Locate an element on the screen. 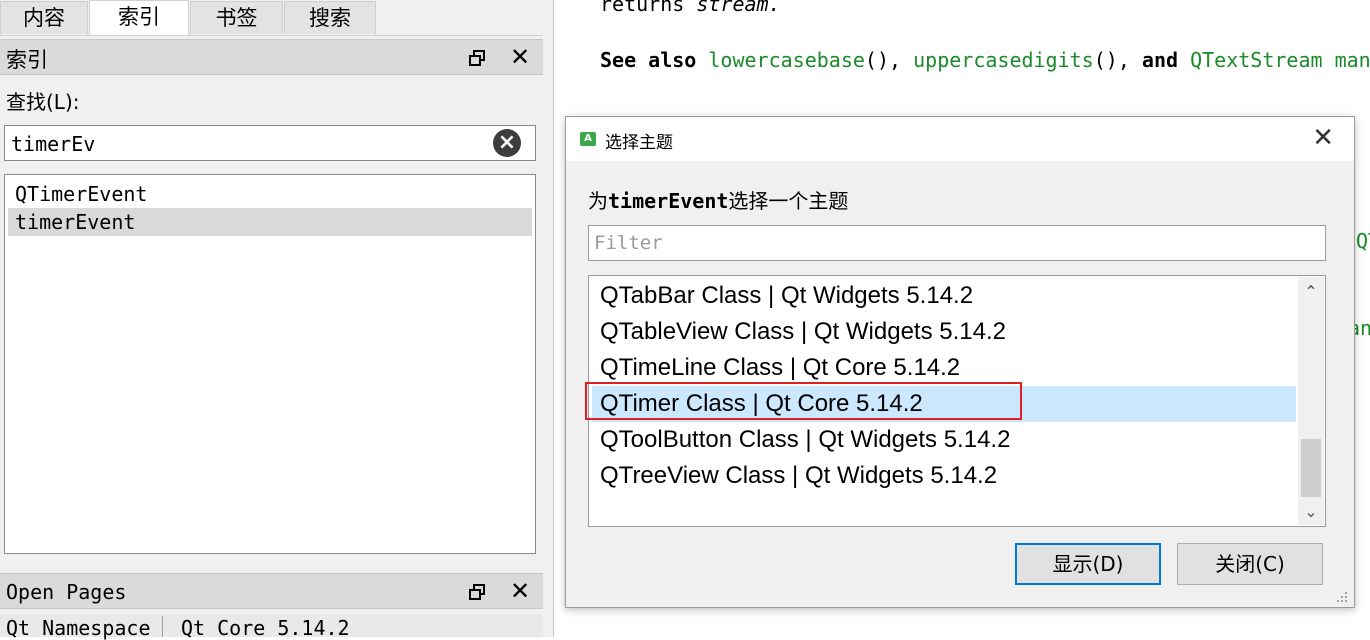 The height and width of the screenshot is (640, 1370). sidebar-tabbar: 内容 索引 书签 搜索 is located at coordinates (276, 18).